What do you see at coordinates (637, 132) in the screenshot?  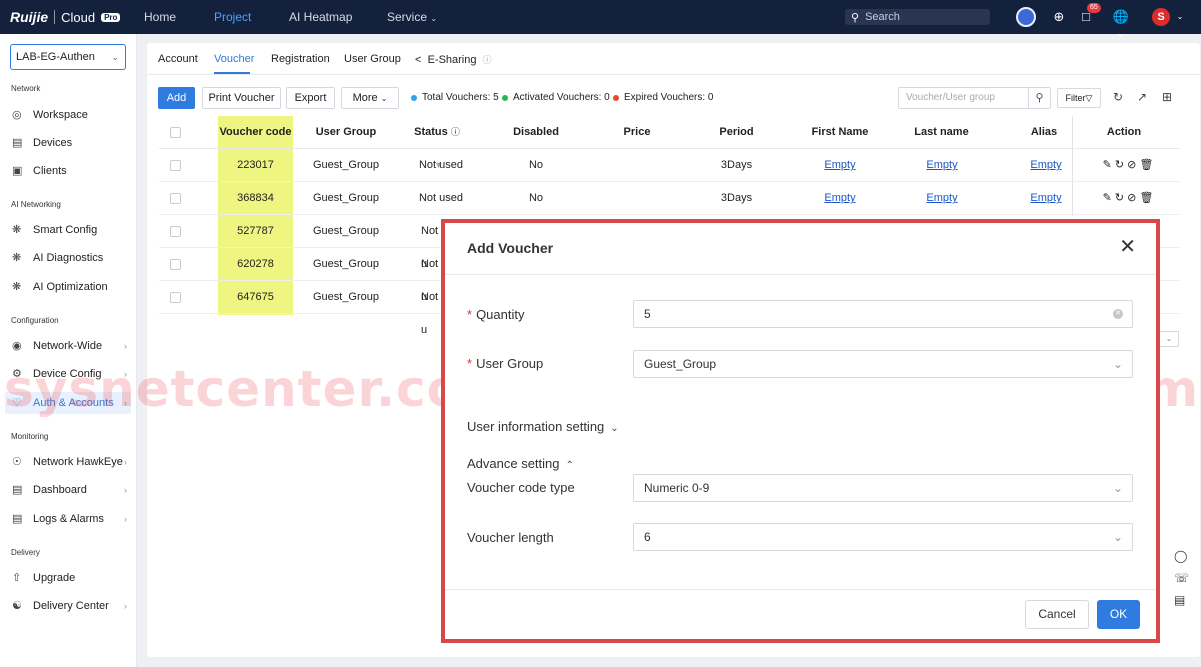 I see `header-price: Price` at bounding box center [637, 132].